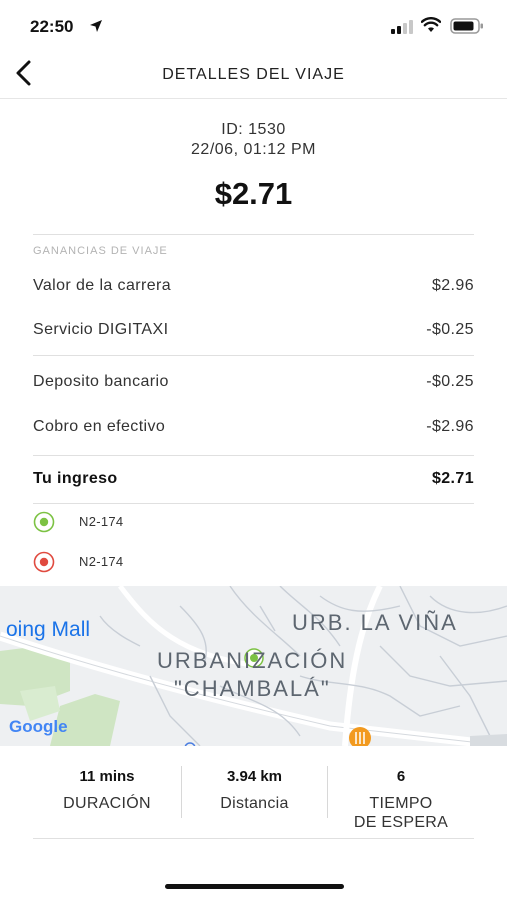 Image resolution: width=507 pixels, height=900 pixels. What do you see at coordinates (401, 822) in the screenshot?
I see `wait-label-line2: DE ESPERA` at bounding box center [401, 822].